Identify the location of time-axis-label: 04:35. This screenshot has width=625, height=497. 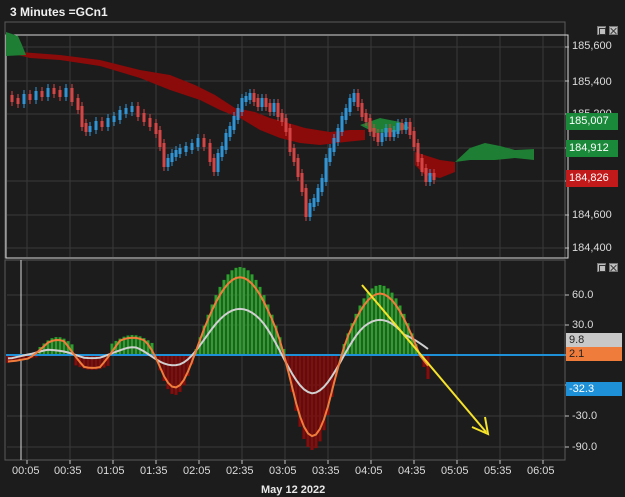
(412, 471).